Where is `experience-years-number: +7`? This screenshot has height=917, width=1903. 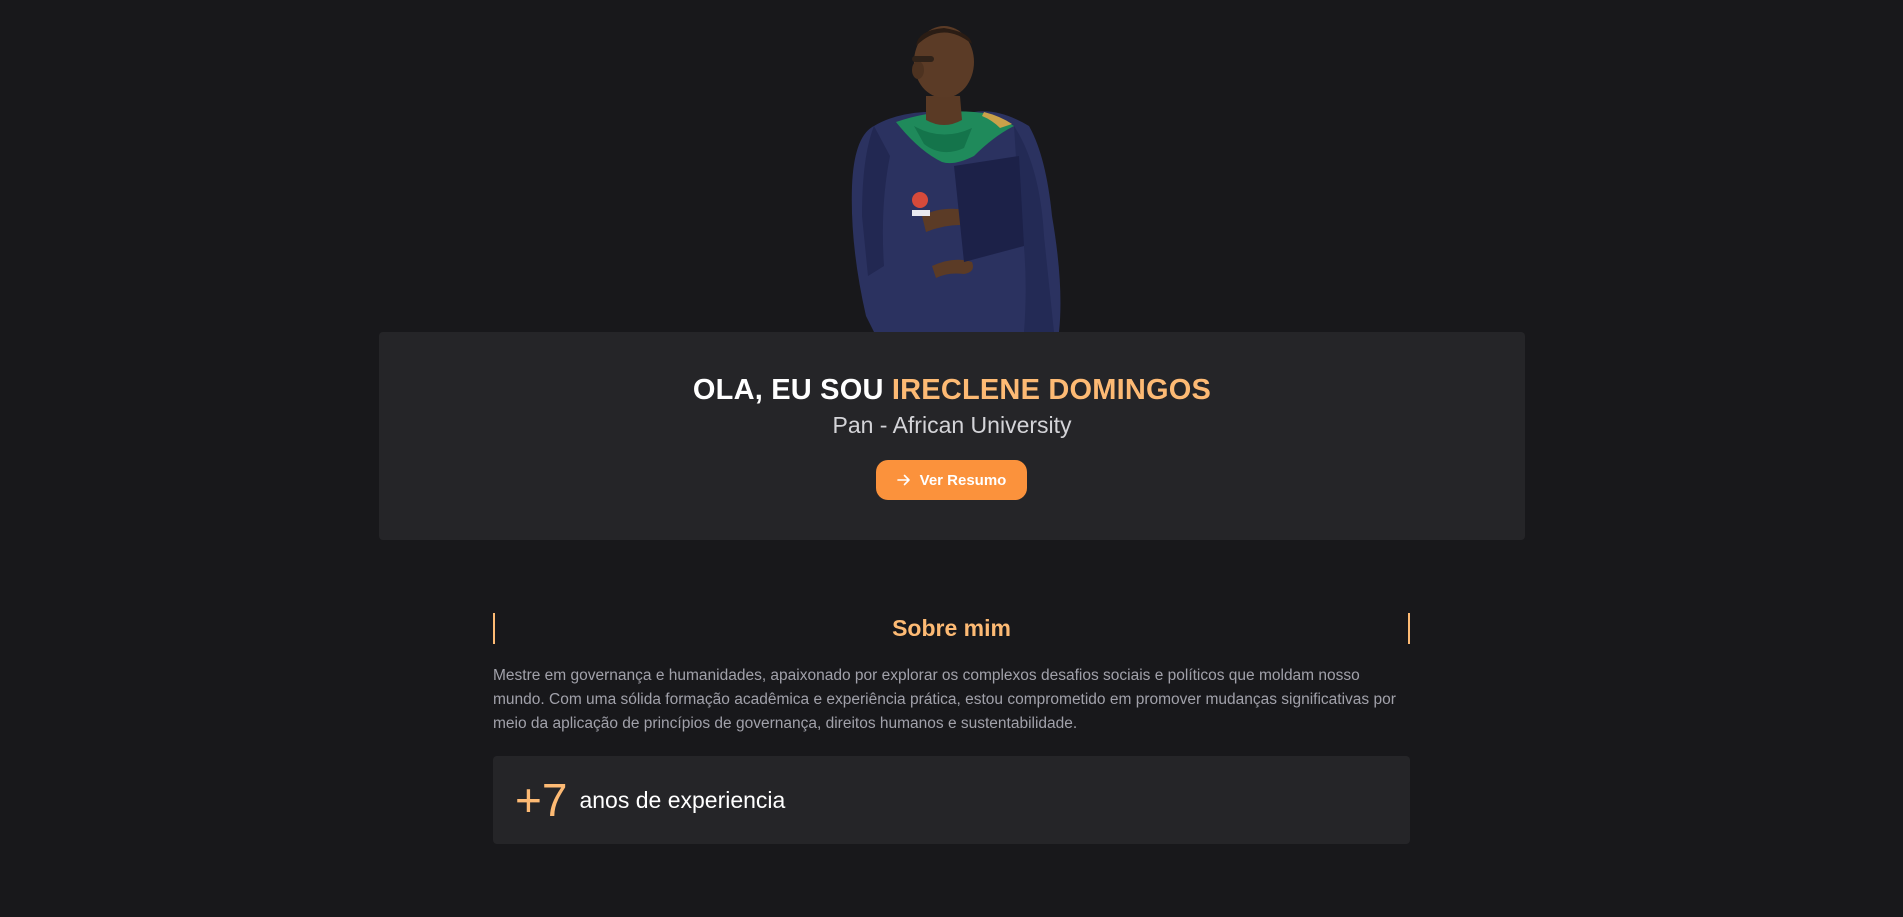 experience-years-number: +7 is located at coordinates (541, 800).